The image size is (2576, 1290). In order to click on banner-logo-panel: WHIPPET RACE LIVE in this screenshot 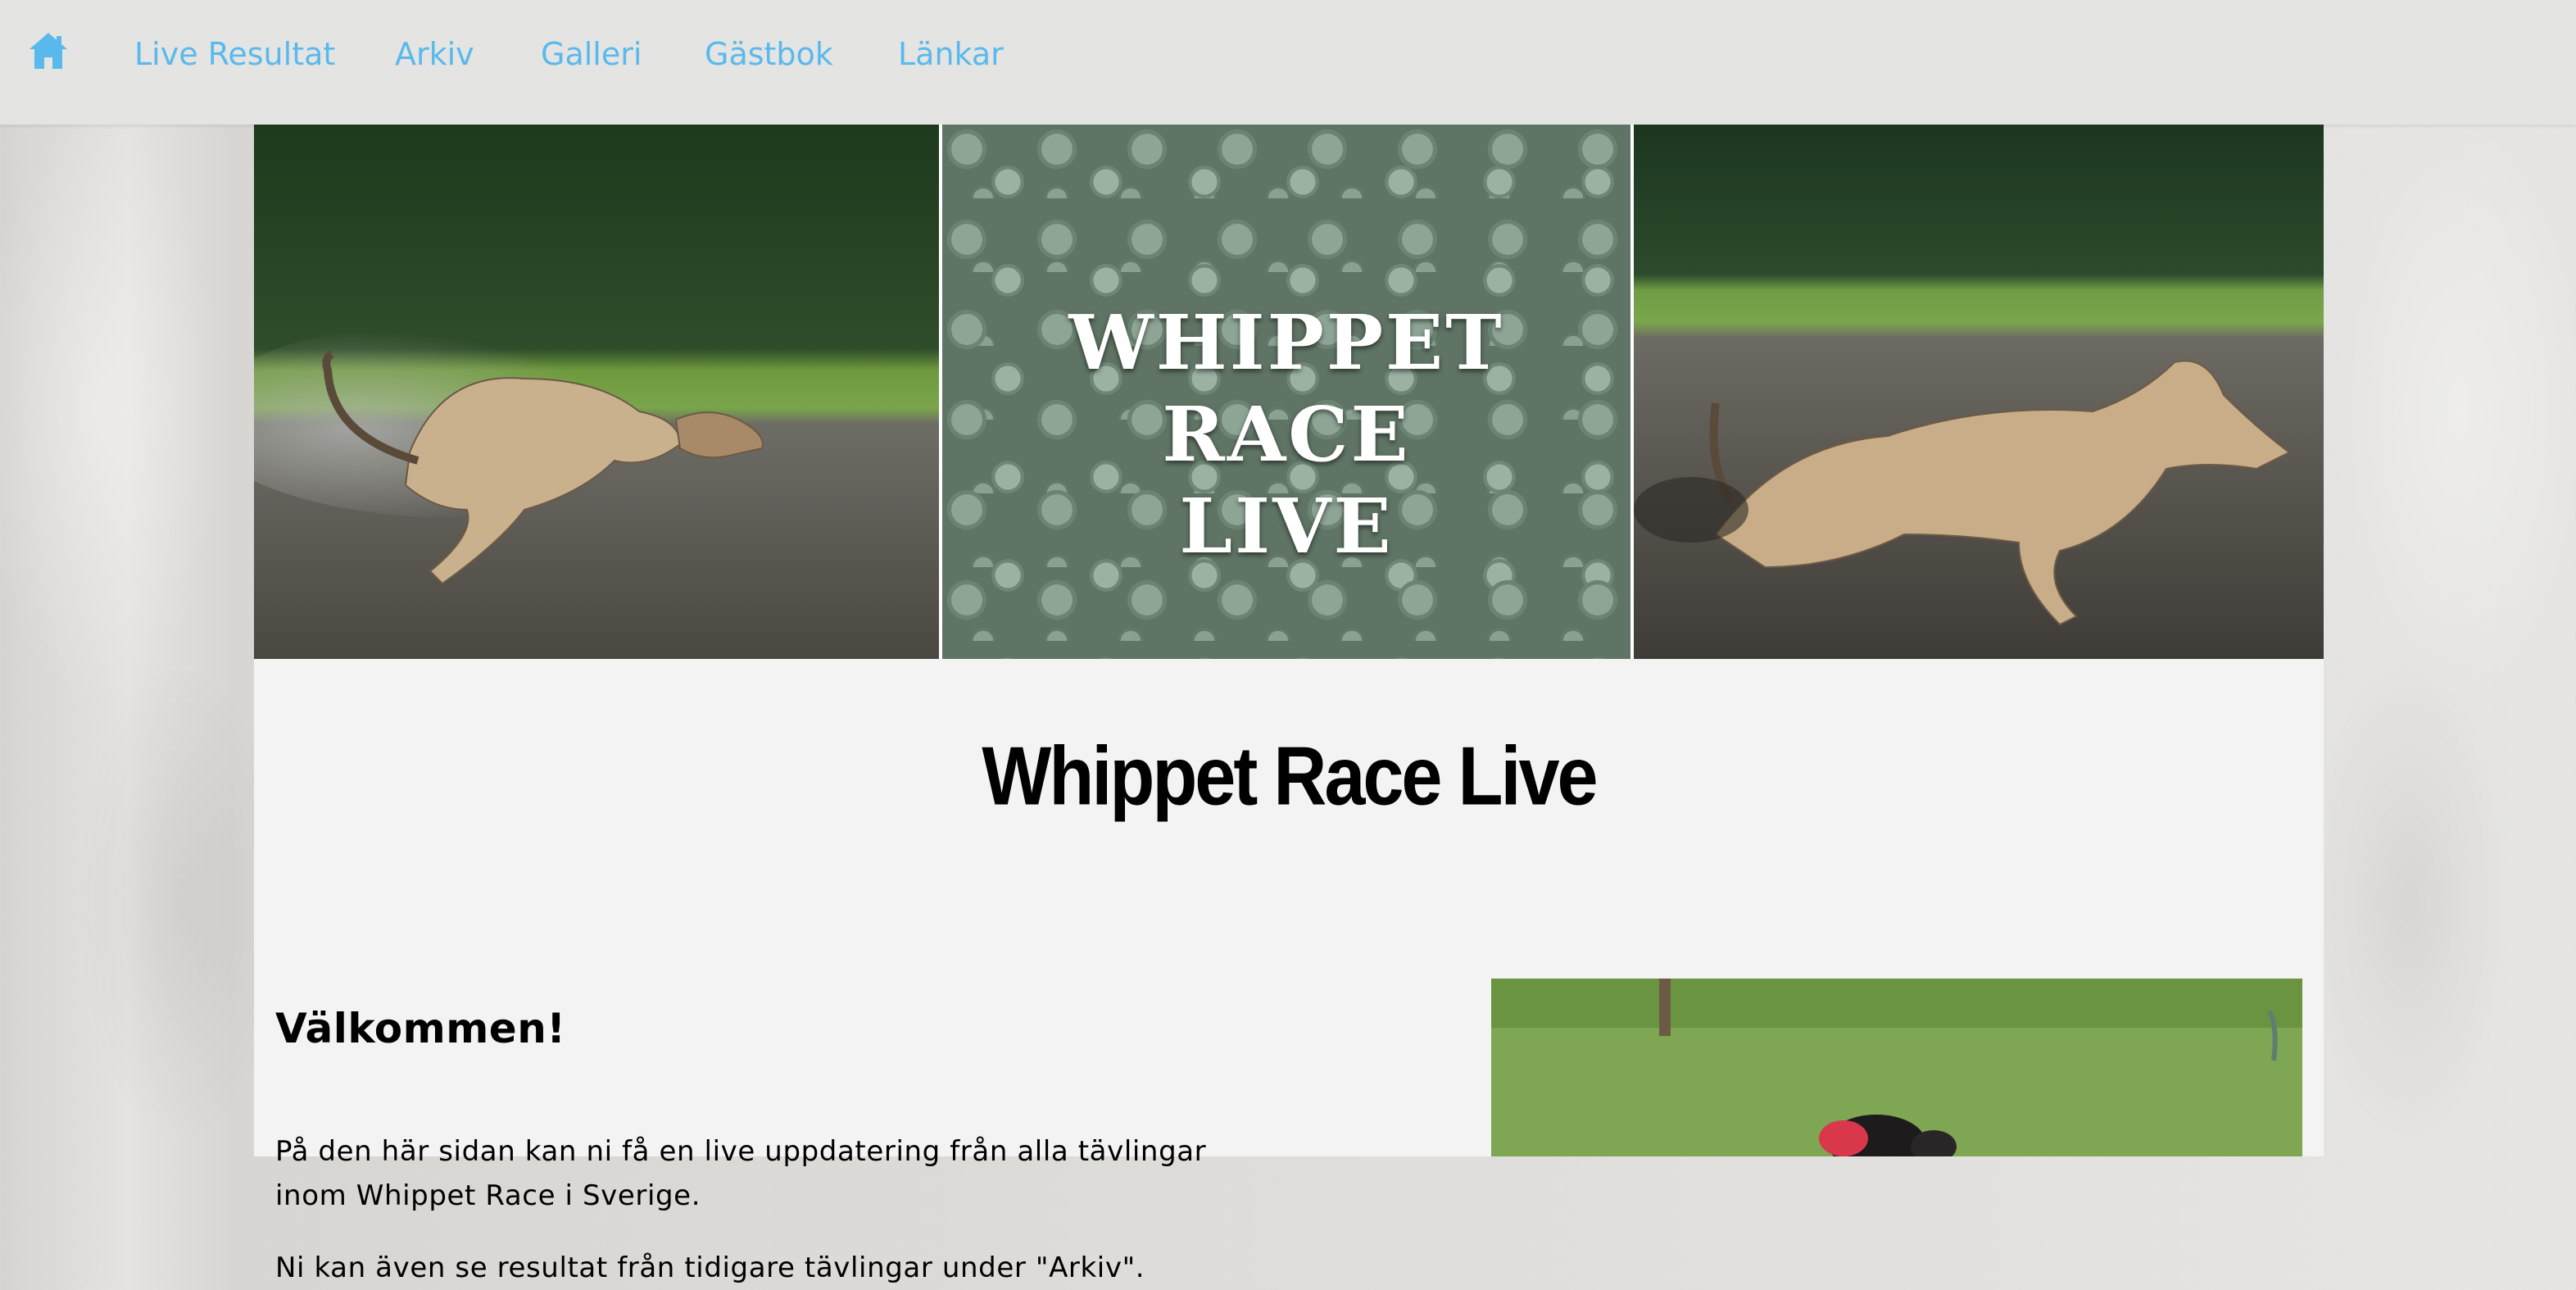, I will do `click(1286, 392)`.